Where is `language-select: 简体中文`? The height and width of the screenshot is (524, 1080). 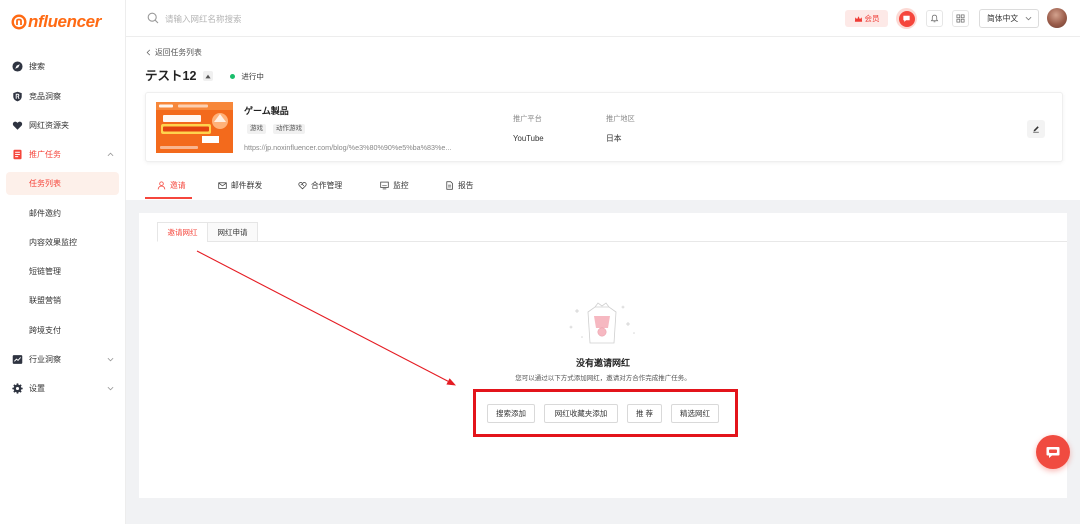 language-select: 简体中文 is located at coordinates (1009, 18).